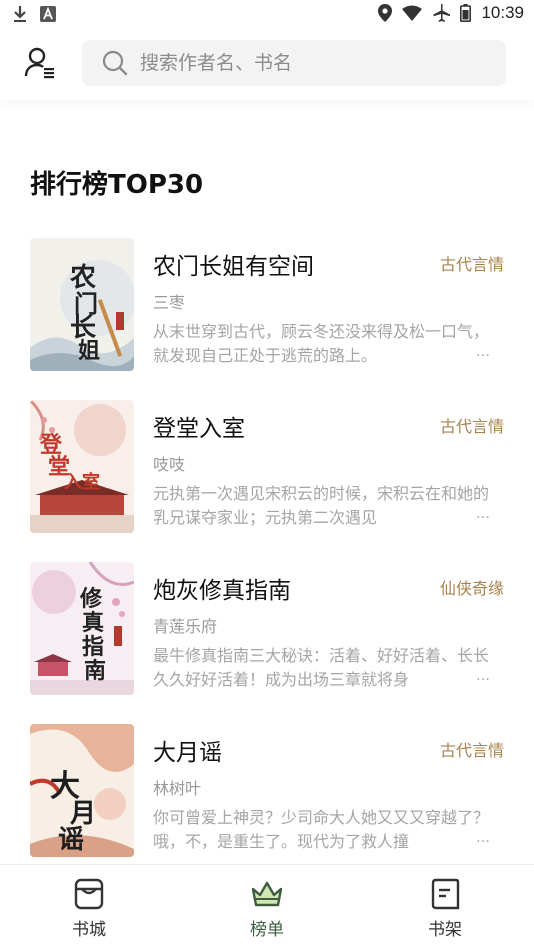 The width and height of the screenshot is (534, 949). I want to click on wifi-icon, so click(412, 13).